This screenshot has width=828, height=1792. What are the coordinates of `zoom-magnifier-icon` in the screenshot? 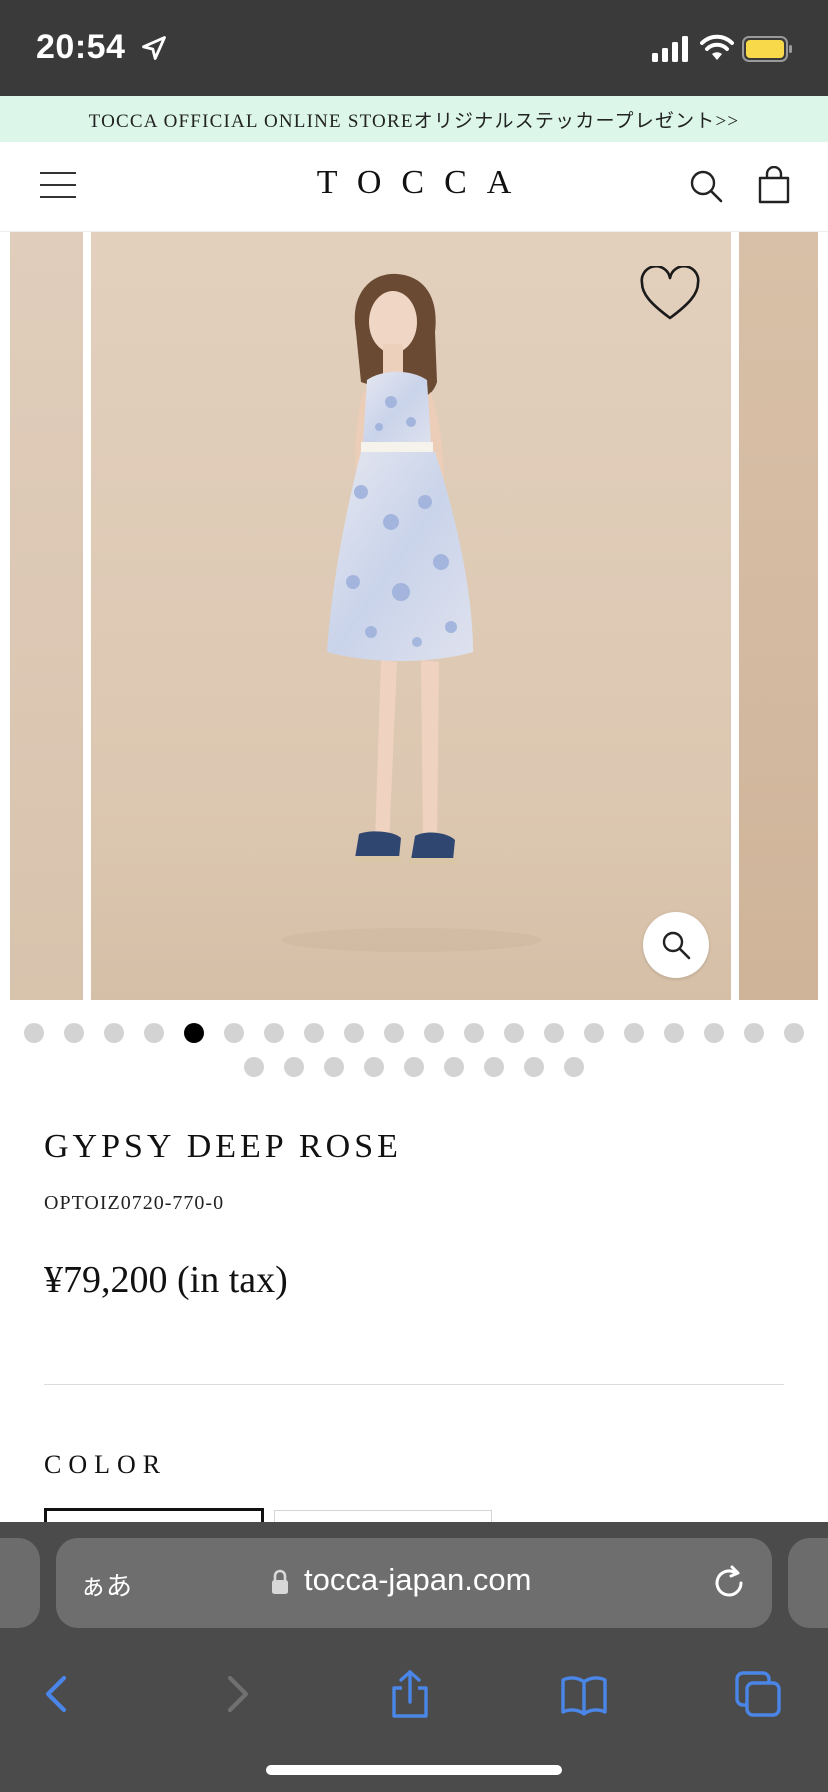 It's located at (676, 945).